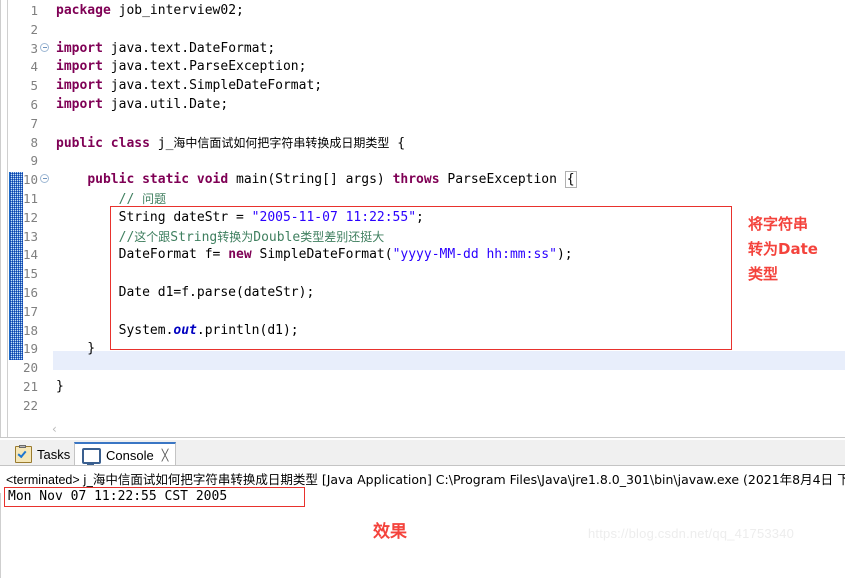 This screenshot has height=578, width=845. I want to click on code-token: );, so click(564, 255).